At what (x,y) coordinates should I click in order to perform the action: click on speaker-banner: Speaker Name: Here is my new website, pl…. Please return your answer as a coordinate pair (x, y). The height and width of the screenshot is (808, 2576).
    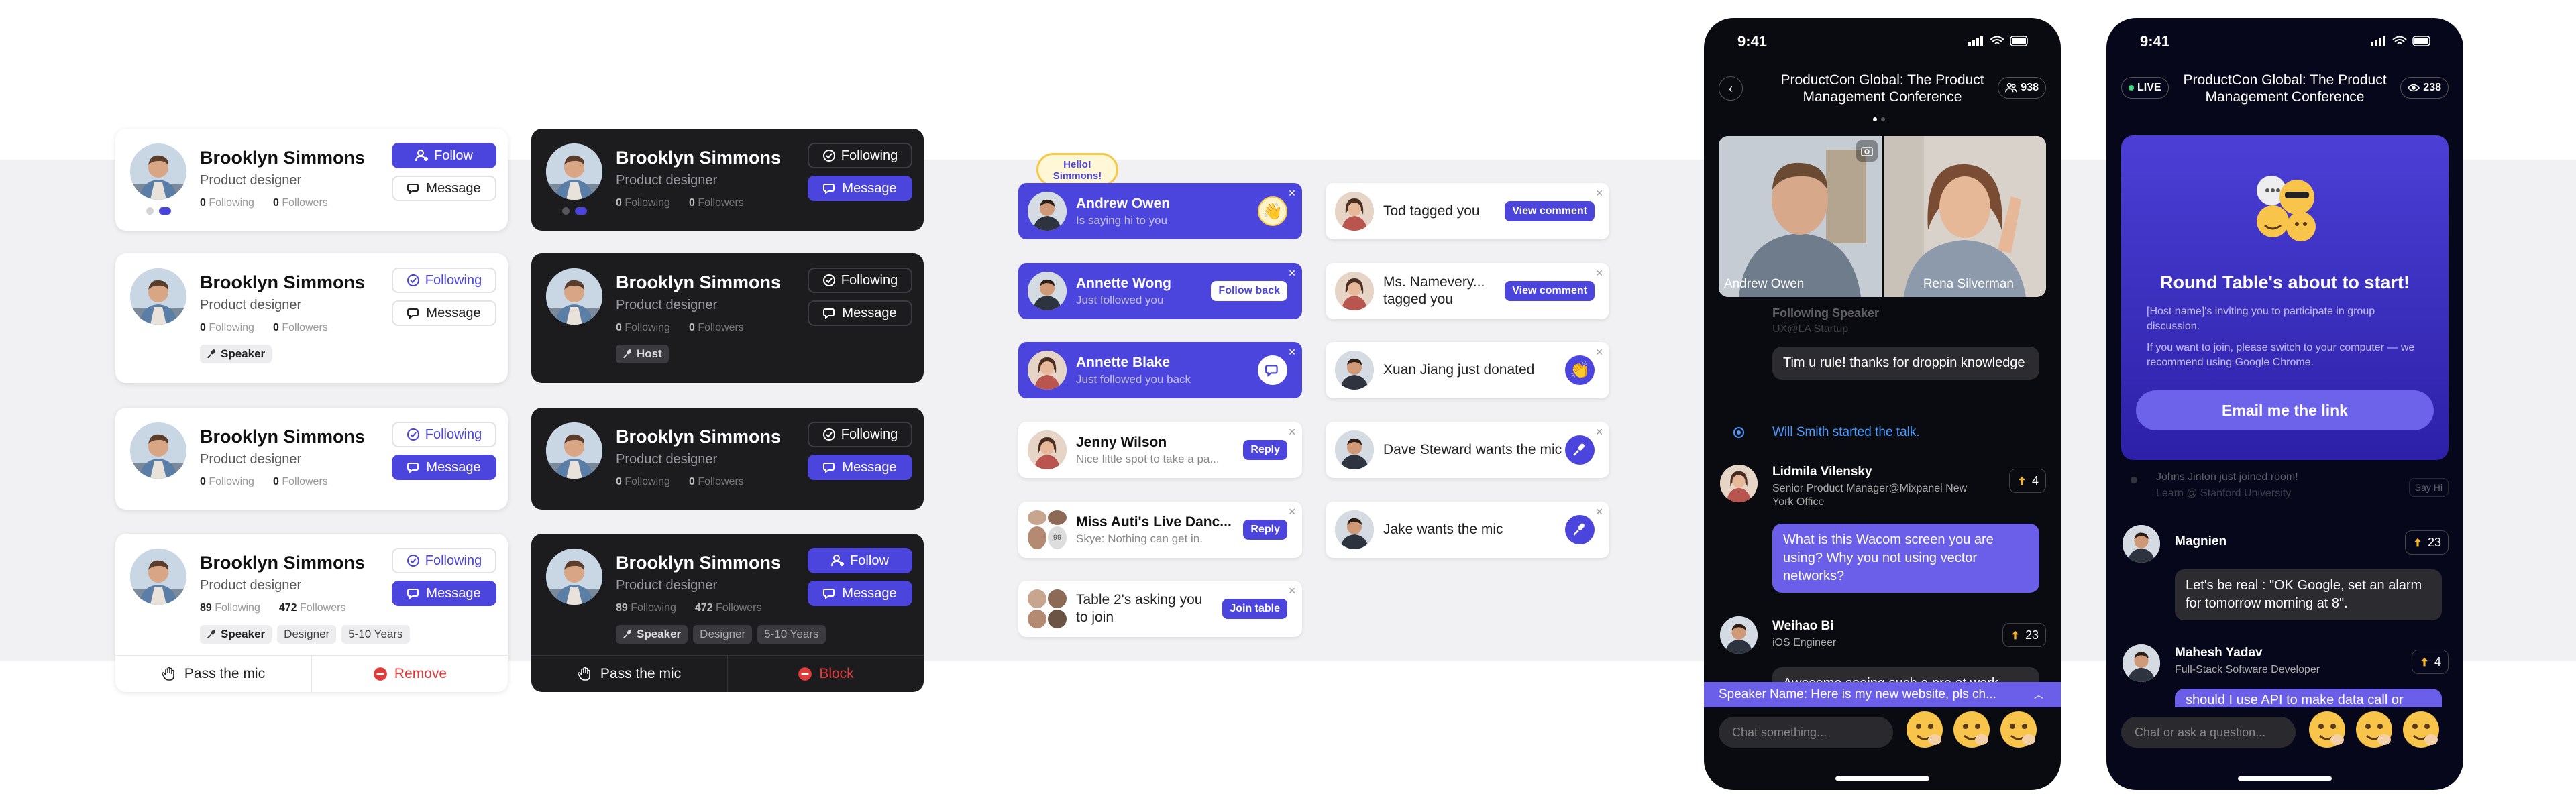
    Looking at the image, I should click on (1882, 694).